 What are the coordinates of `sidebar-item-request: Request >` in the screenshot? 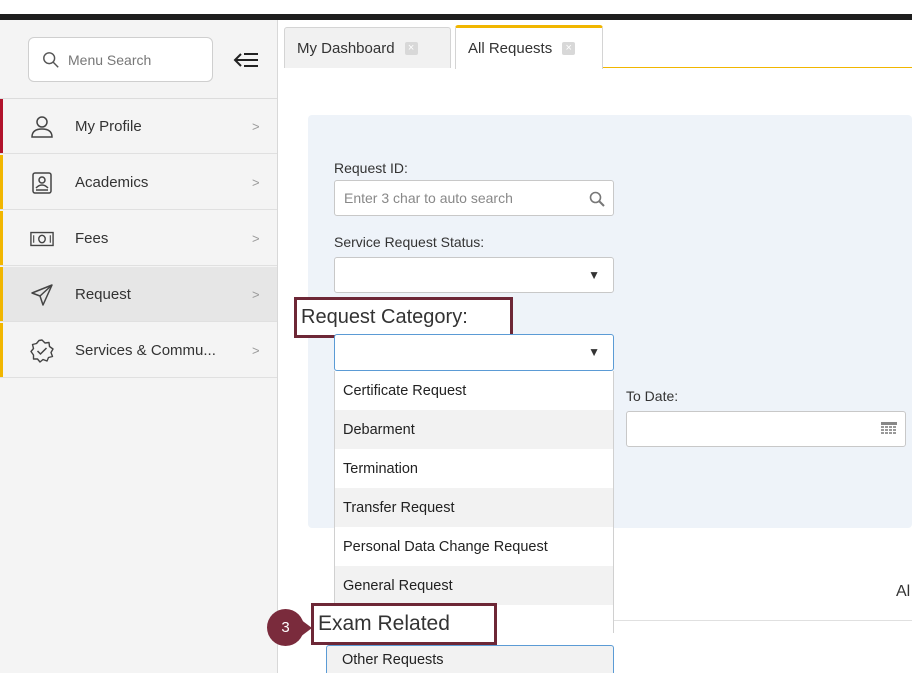 It's located at (138, 294).